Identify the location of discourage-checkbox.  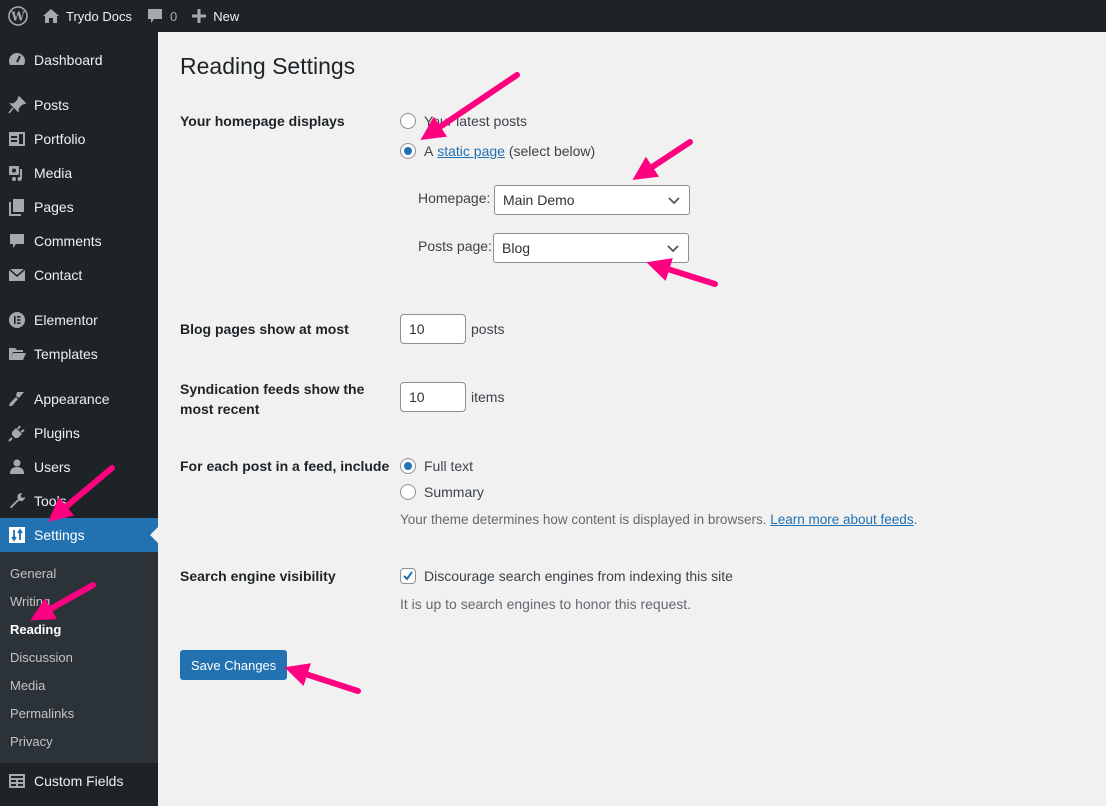
(408, 576).